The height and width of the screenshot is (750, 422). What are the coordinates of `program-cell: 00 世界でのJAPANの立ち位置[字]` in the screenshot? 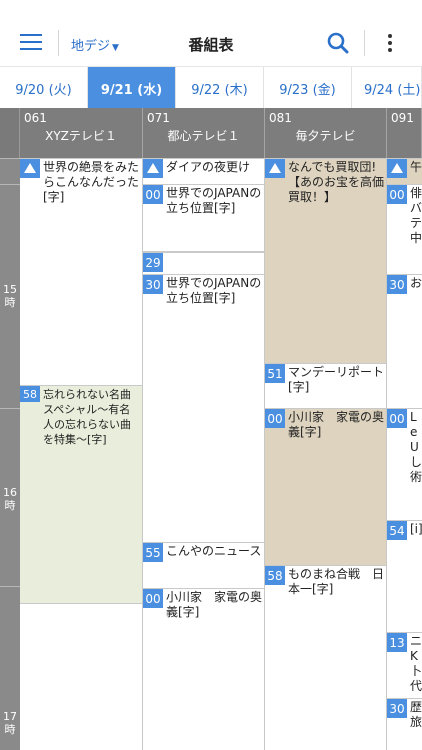 It's located at (203, 217).